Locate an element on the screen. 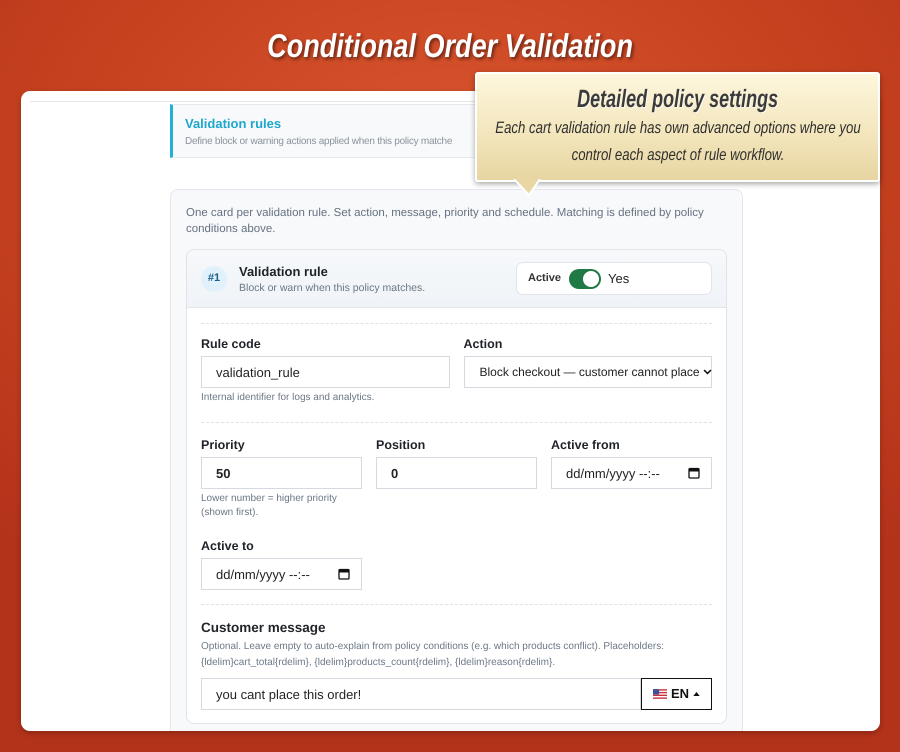 The height and width of the screenshot is (752, 900). toggle-value: Yes is located at coordinates (619, 279).